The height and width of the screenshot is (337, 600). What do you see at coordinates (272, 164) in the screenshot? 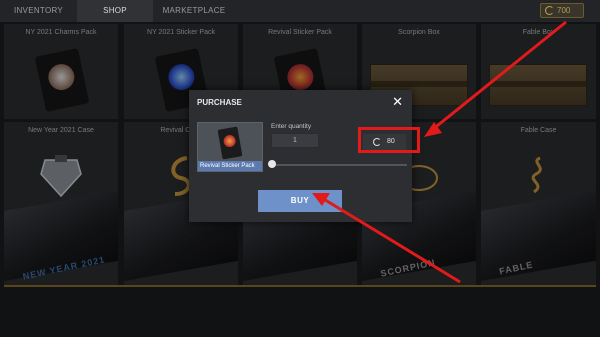
I see `slider-handle` at bounding box center [272, 164].